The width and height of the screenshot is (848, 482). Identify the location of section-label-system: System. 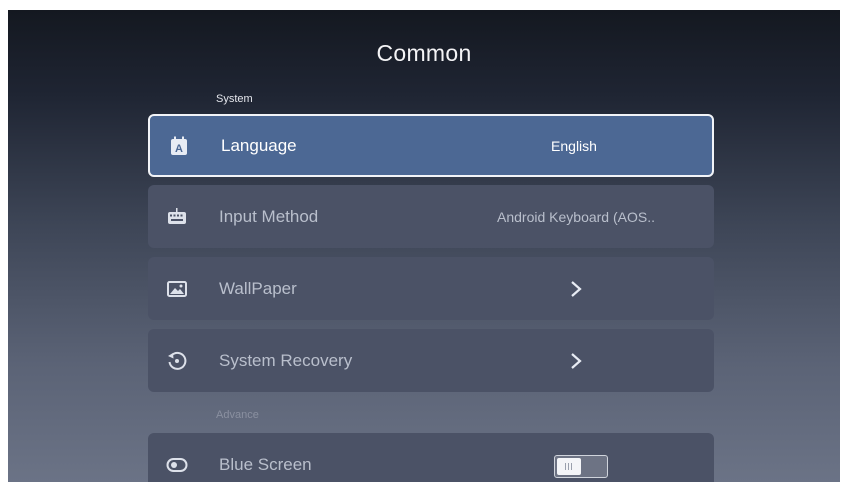
(234, 99).